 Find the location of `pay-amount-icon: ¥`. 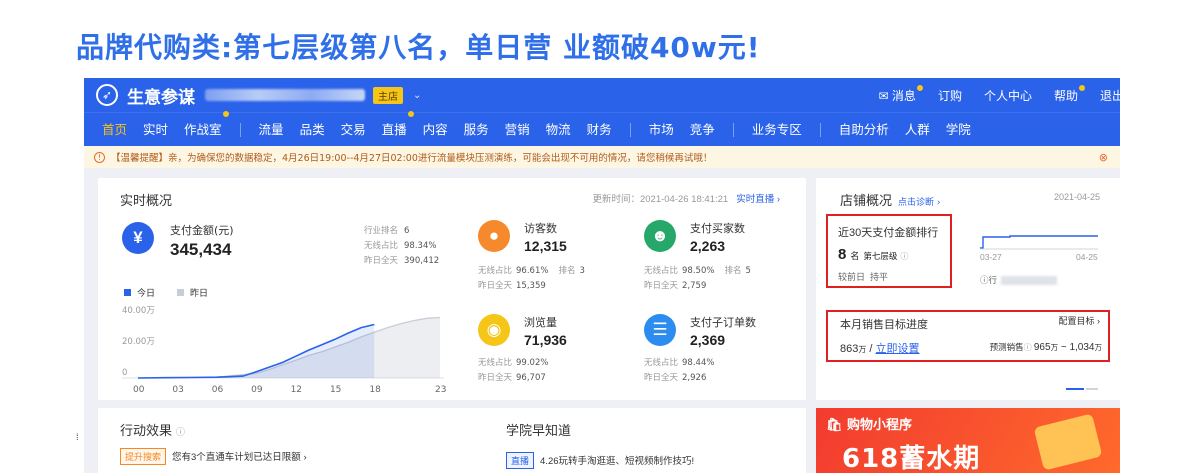

pay-amount-icon: ¥ is located at coordinates (138, 238).